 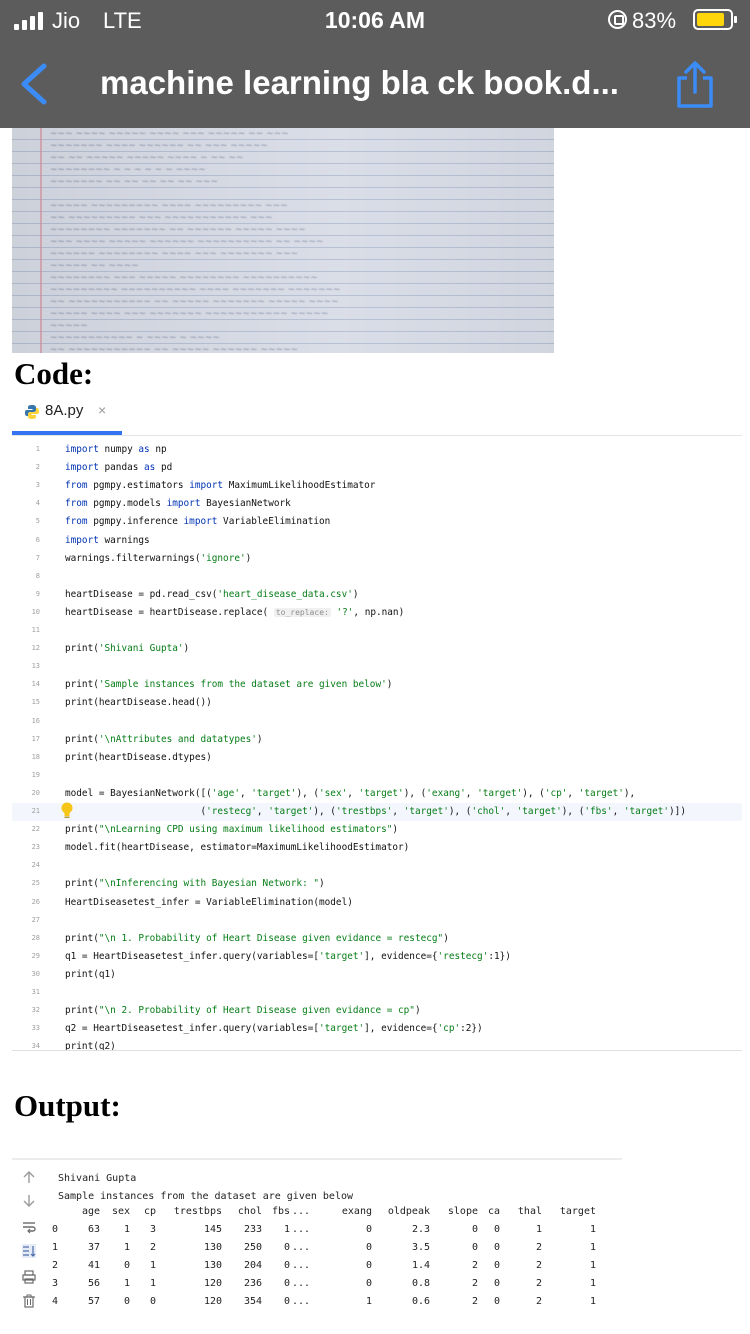 What do you see at coordinates (164, 739) in the screenshot?
I see `code-text: print('\nAttributes and datatypes')` at bounding box center [164, 739].